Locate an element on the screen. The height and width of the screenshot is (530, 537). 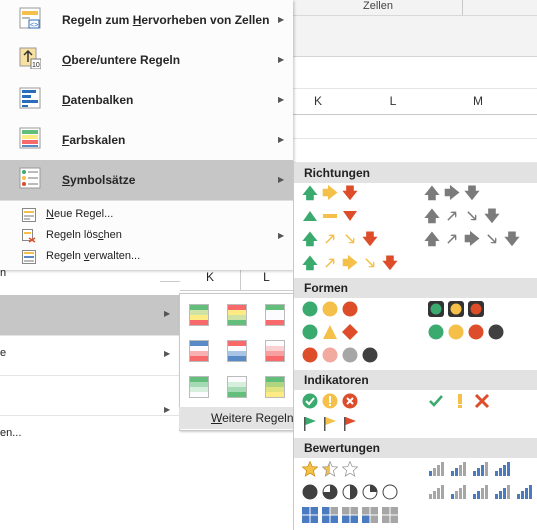
icon-set-3-arrows-gray: 🡅 🡆 🡇 is located at coordinates (464, 195).